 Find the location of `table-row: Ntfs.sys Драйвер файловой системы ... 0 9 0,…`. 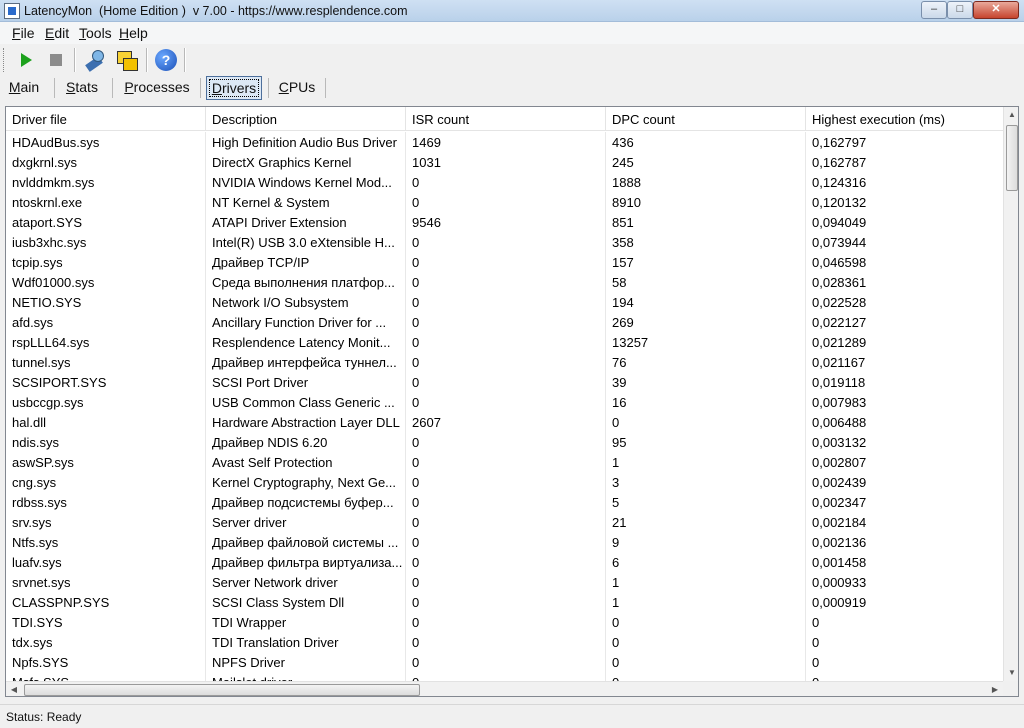

table-row: Ntfs.sys Драйвер файловой системы ... 0 9 0,… is located at coordinates (504, 542).